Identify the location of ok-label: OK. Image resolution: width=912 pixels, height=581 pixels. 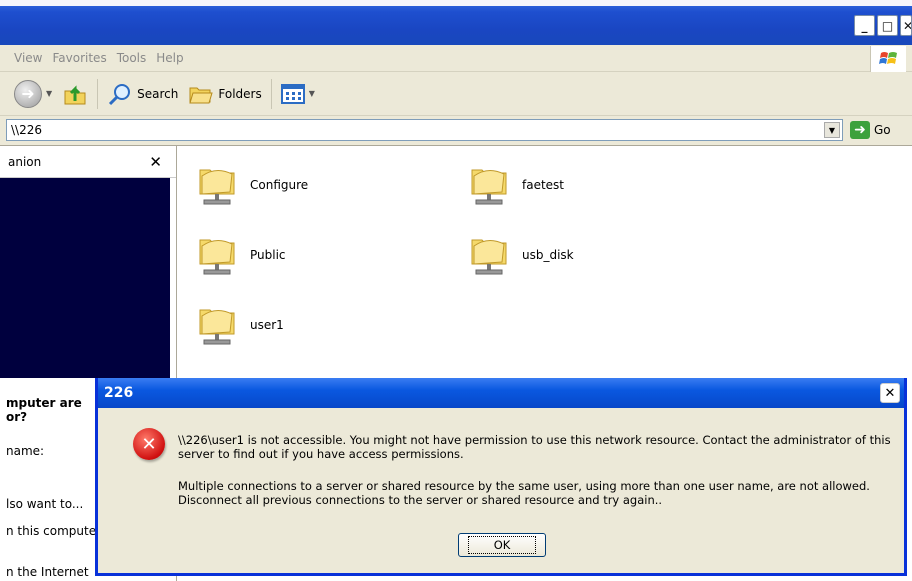
(502, 545).